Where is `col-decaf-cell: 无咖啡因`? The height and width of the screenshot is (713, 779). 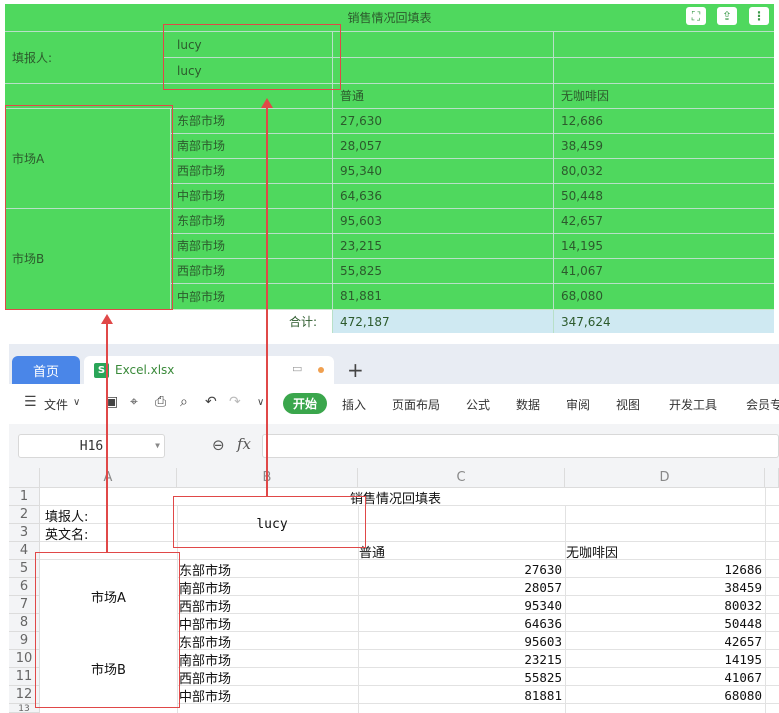 col-decaf-cell: 无咖啡因 is located at coordinates (592, 551).